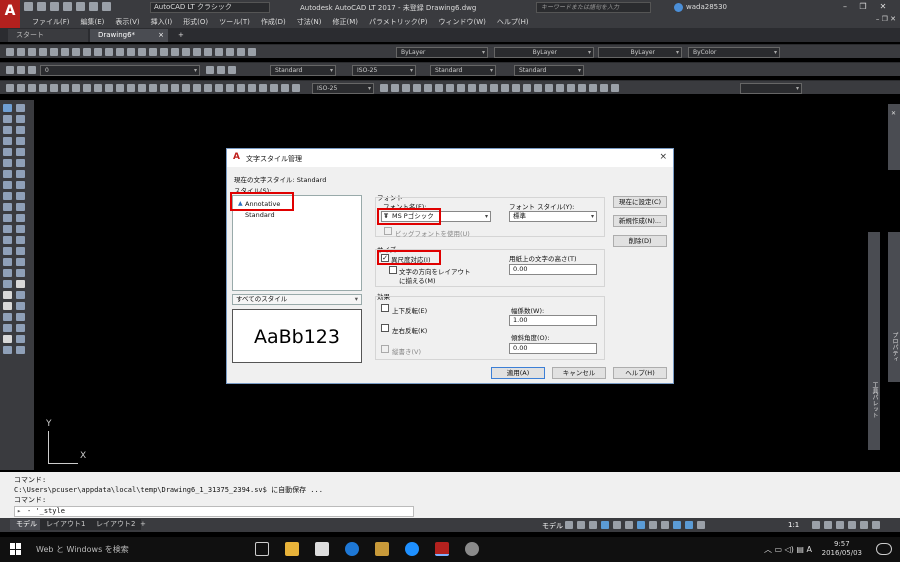 The width and height of the screenshot is (900, 562). I want to click on pline-tool-icon, so click(7, 130).